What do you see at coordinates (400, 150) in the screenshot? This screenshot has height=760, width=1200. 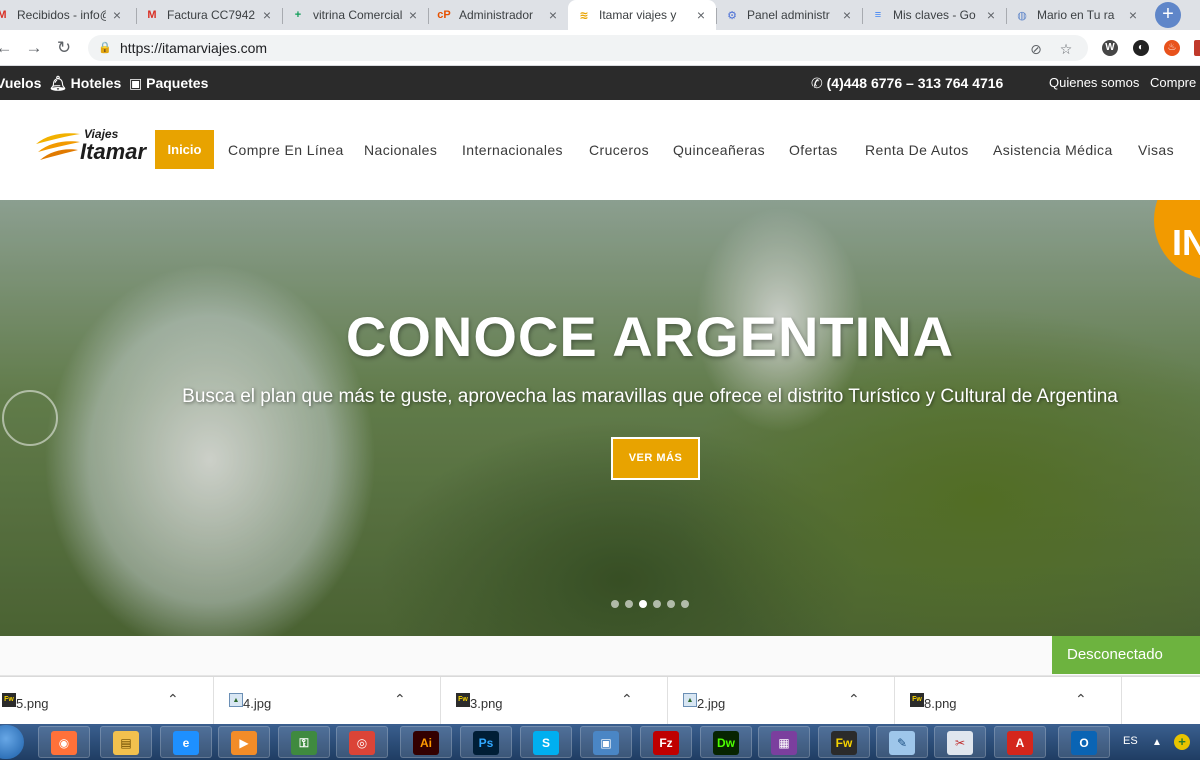 I see `menu-item-nacionales: Nacionales` at bounding box center [400, 150].